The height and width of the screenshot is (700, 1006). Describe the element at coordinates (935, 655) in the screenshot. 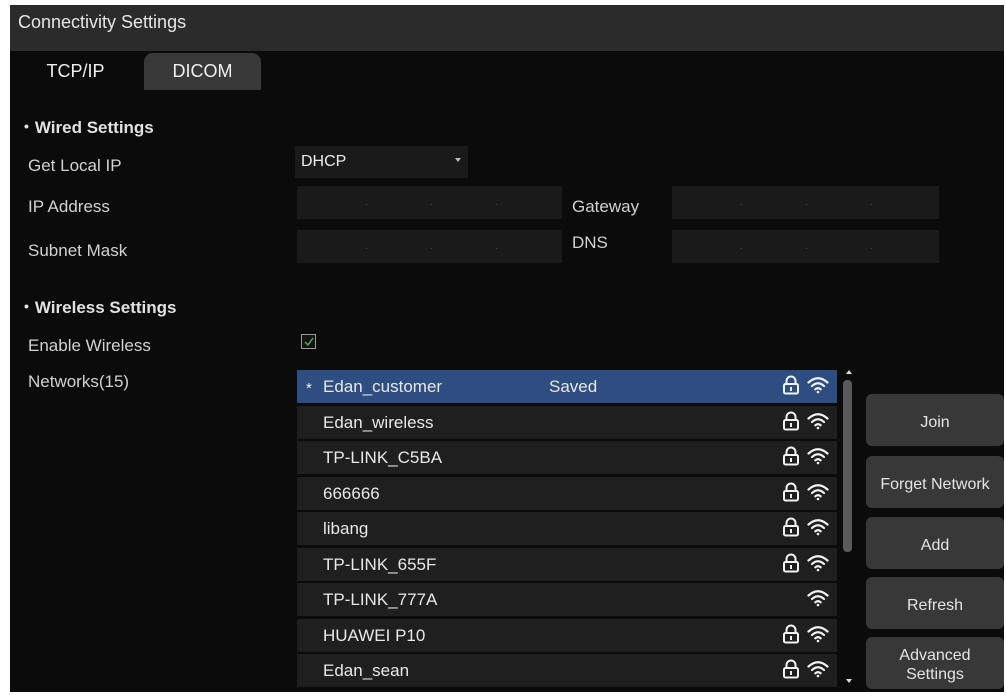

I see `advanced-settings-label-line1: Advanced` at that location.